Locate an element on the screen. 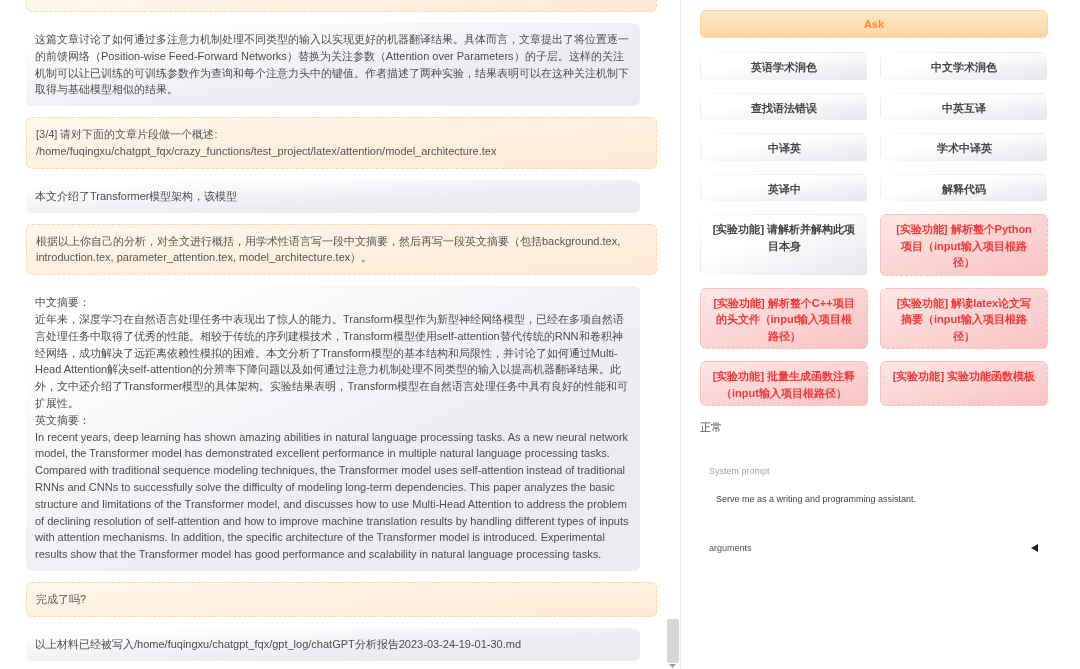 This screenshot has height=669, width=1080. message-text: 英文摘要： is located at coordinates (62, 420).